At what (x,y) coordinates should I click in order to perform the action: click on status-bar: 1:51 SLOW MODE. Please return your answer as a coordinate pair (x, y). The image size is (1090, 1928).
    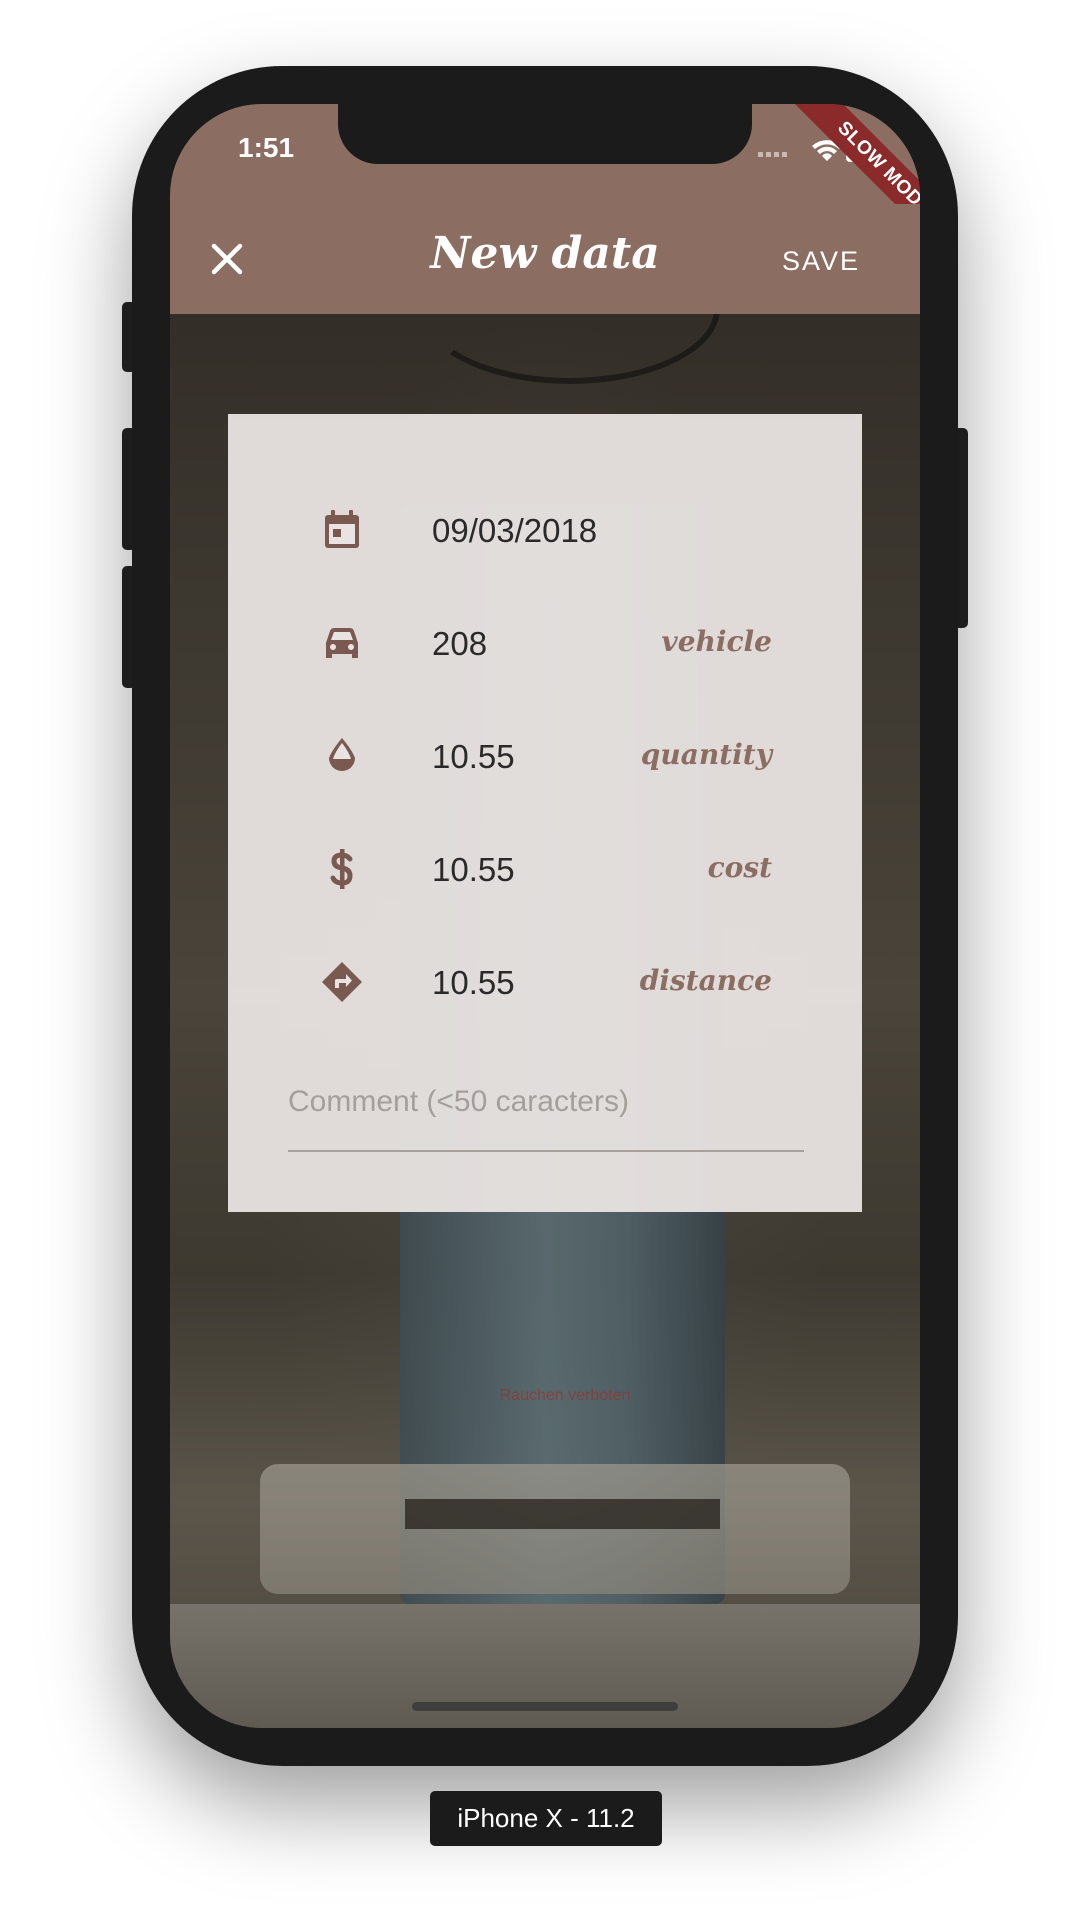
    Looking at the image, I should click on (545, 181).